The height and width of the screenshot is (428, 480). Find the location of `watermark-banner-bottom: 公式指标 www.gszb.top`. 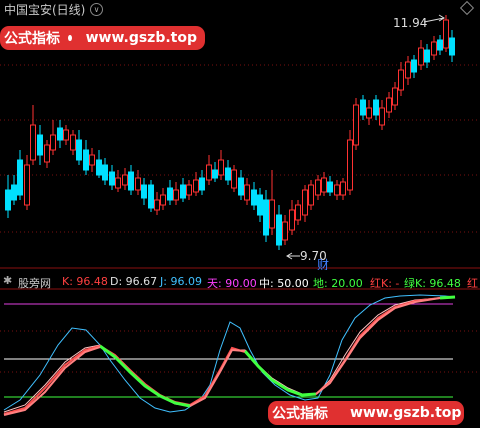

watermark-banner-bottom: 公式指标 www.gszb.top is located at coordinates (366, 413).